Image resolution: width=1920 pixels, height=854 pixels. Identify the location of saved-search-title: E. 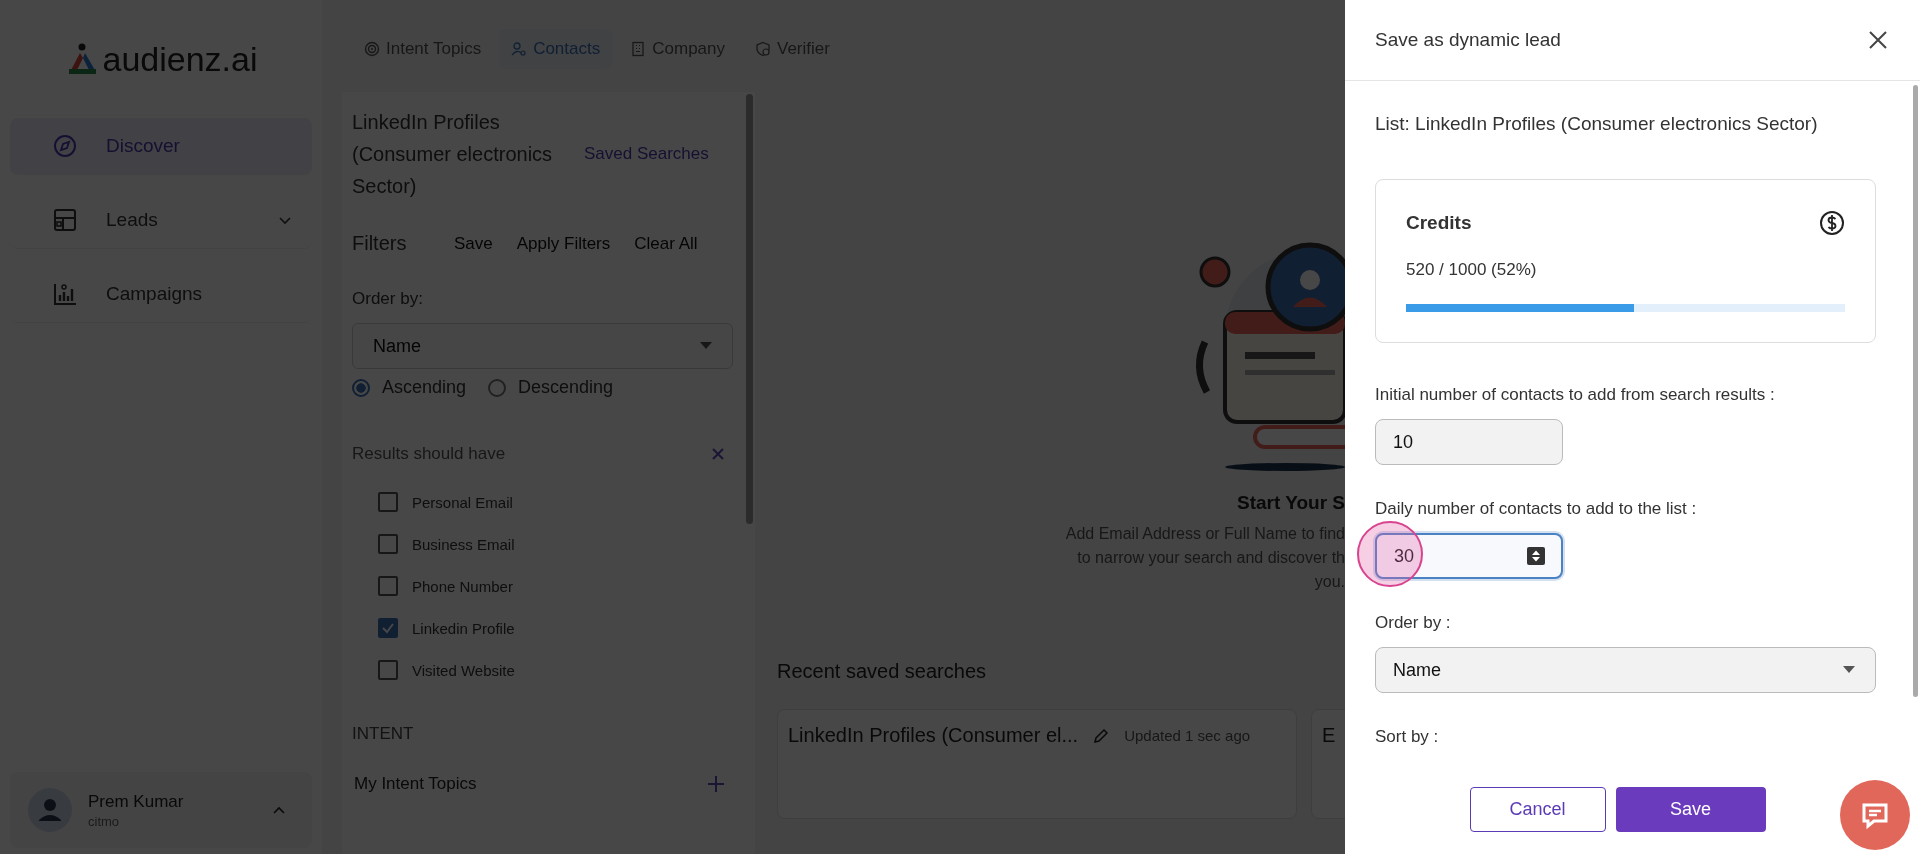
(1329, 735).